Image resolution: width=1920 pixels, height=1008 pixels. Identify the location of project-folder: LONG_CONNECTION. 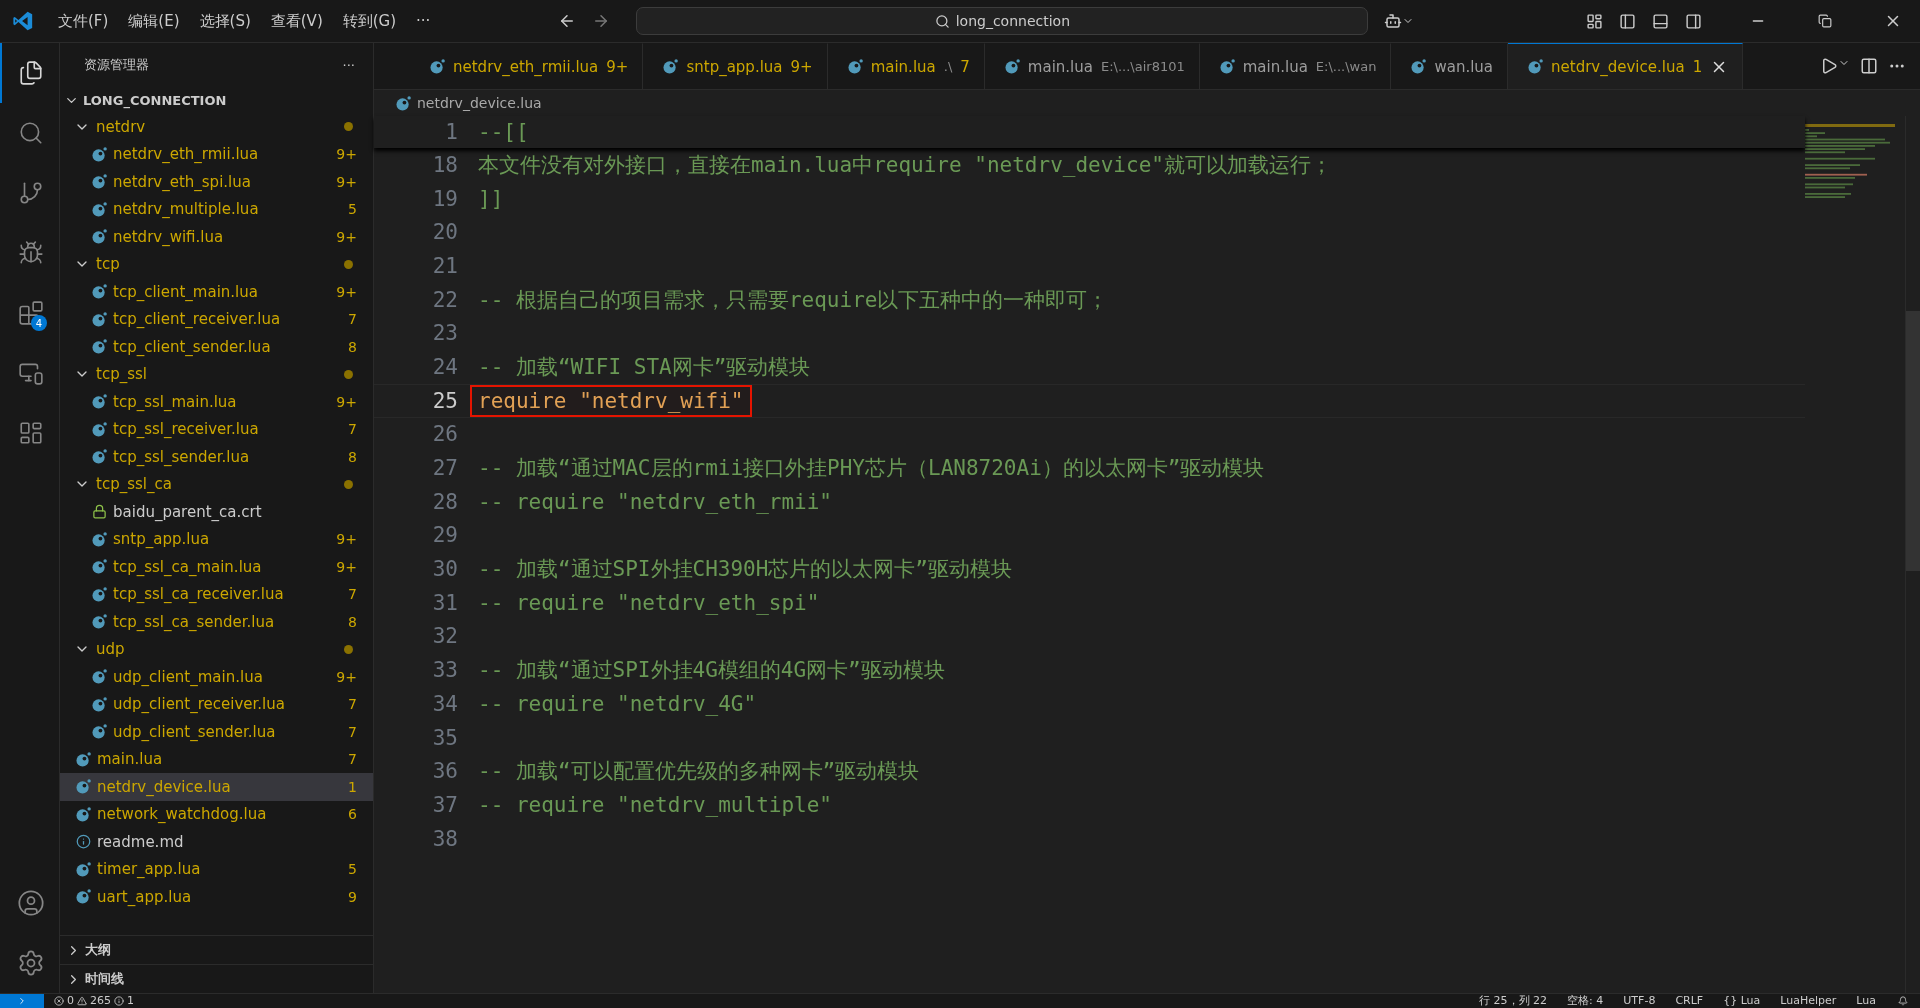
(216, 100).